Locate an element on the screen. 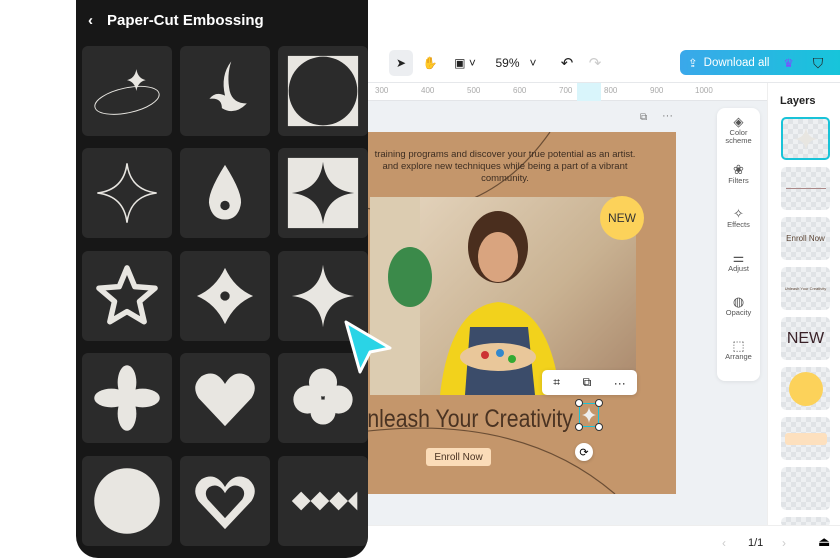 The width and height of the screenshot is (840, 560). artist-photo is located at coordinates (503, 296).